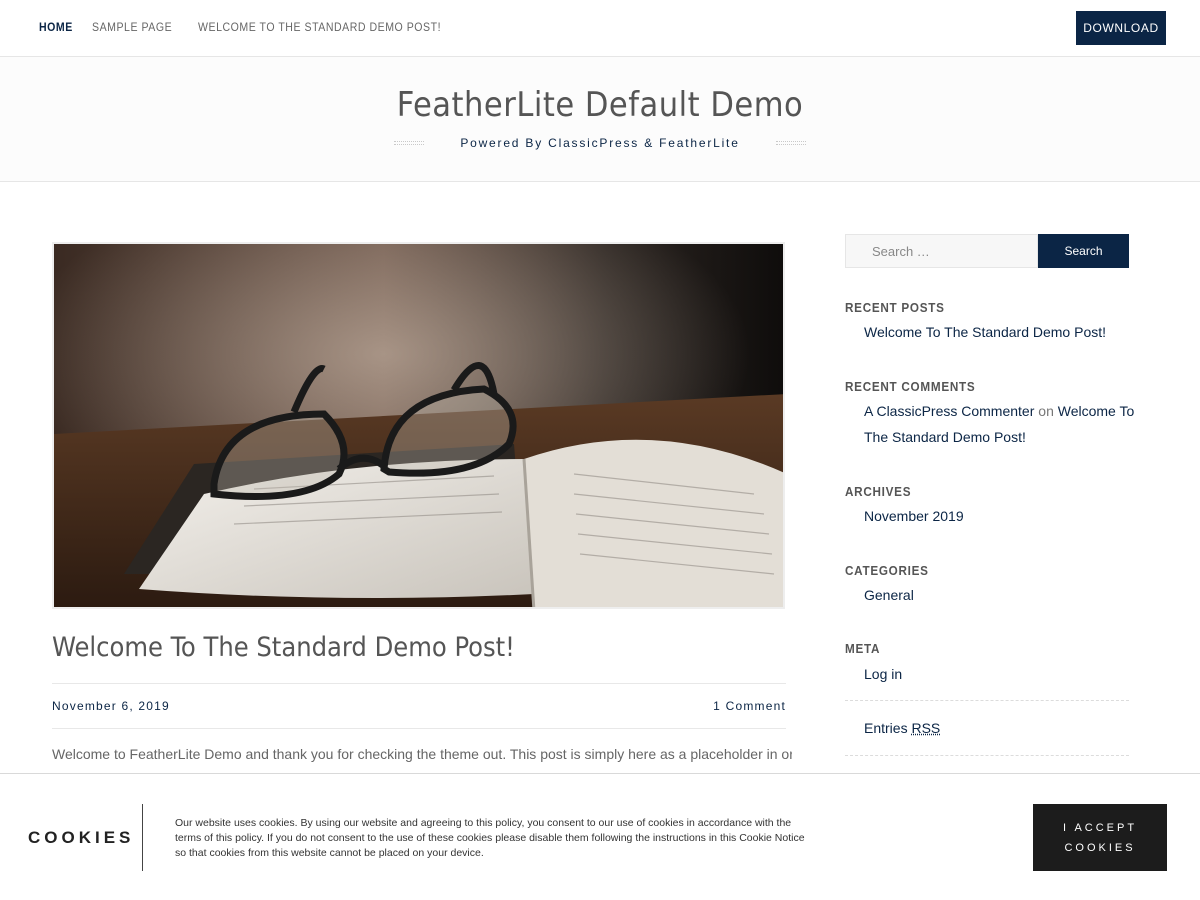 This screenshot has height=900, width=1200. What do you see at coordinates (941, 251) in the screenshot?
I see `search-input` at bounding box center [941, 251].